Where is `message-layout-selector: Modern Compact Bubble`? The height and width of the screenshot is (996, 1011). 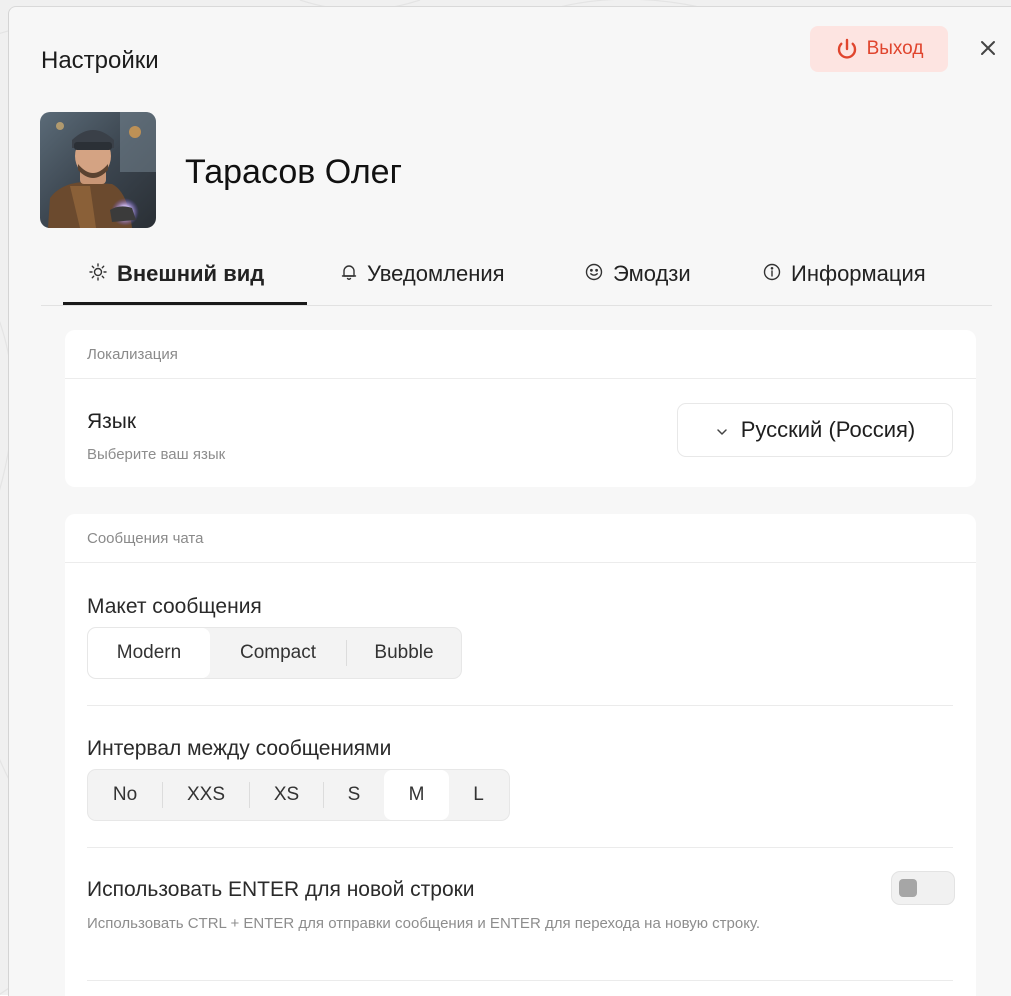
message-layout-selector: Modern Compact Bubble is located at coordinates (274, 653).